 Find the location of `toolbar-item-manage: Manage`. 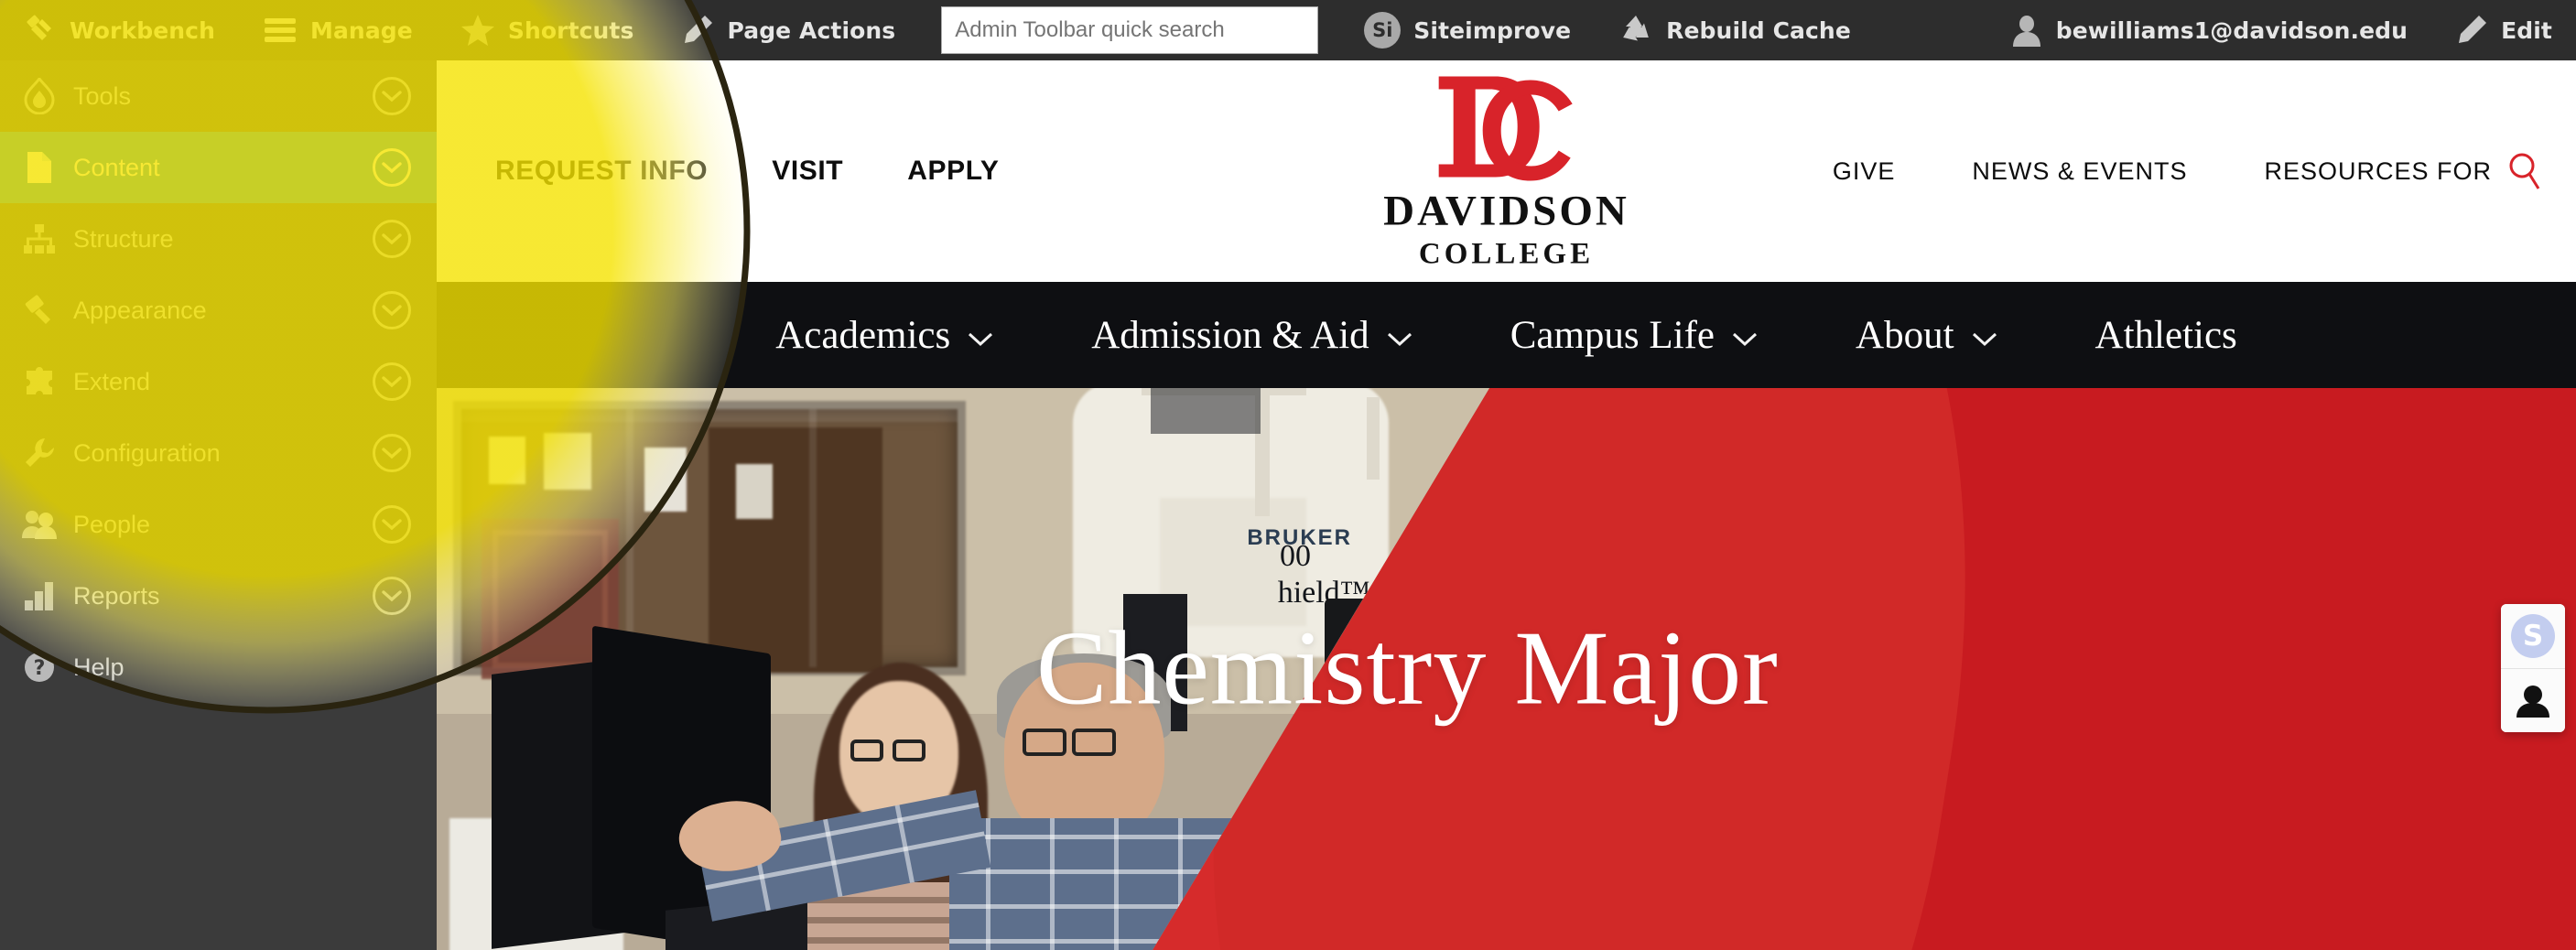

toolbar-item-manage: Manage is located at coordinates (338, 30).